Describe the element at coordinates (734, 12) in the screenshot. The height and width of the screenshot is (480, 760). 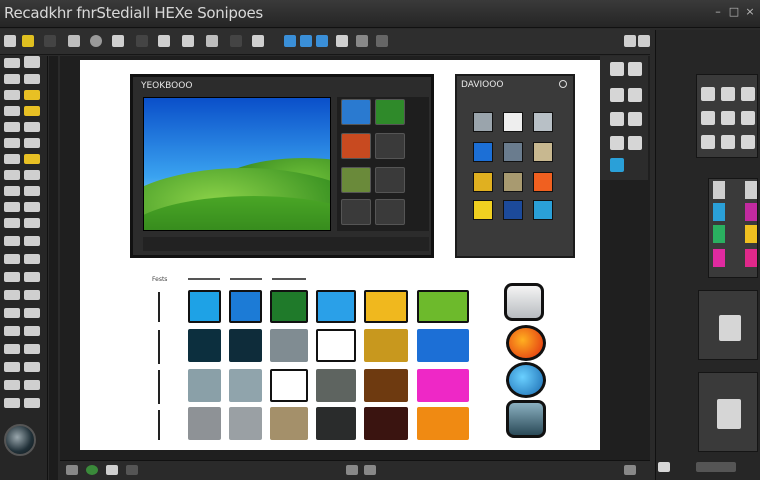
I see `maximize-icon: □` at that location.